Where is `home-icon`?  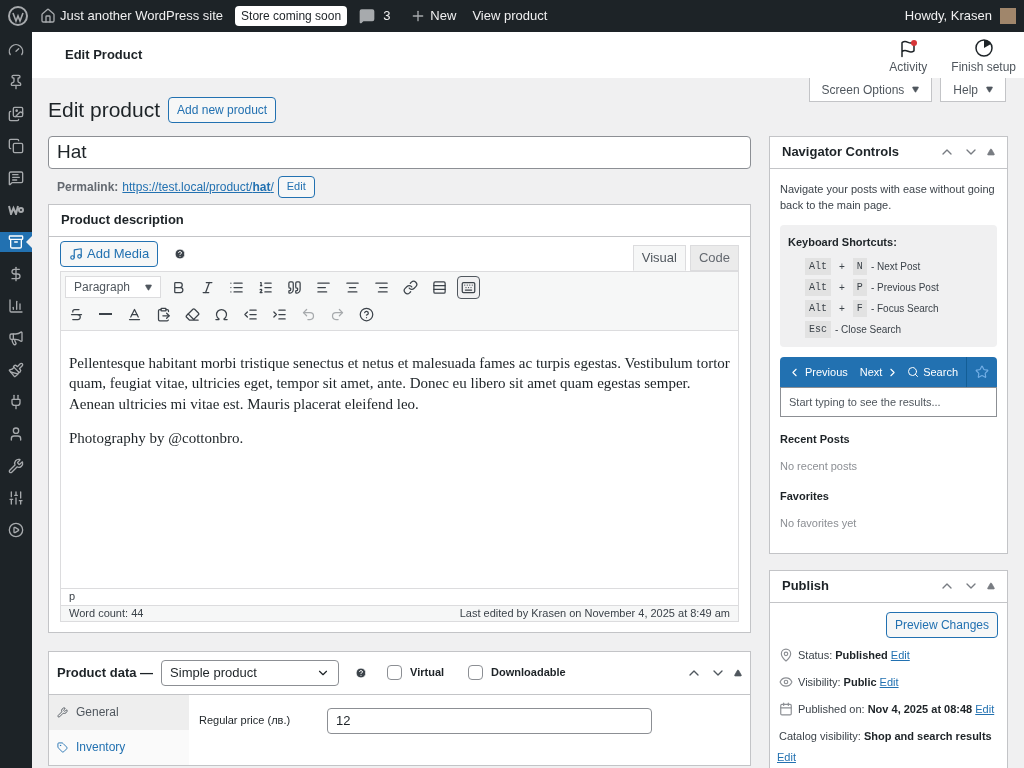 home-icon is located at coordinates (48, 16).